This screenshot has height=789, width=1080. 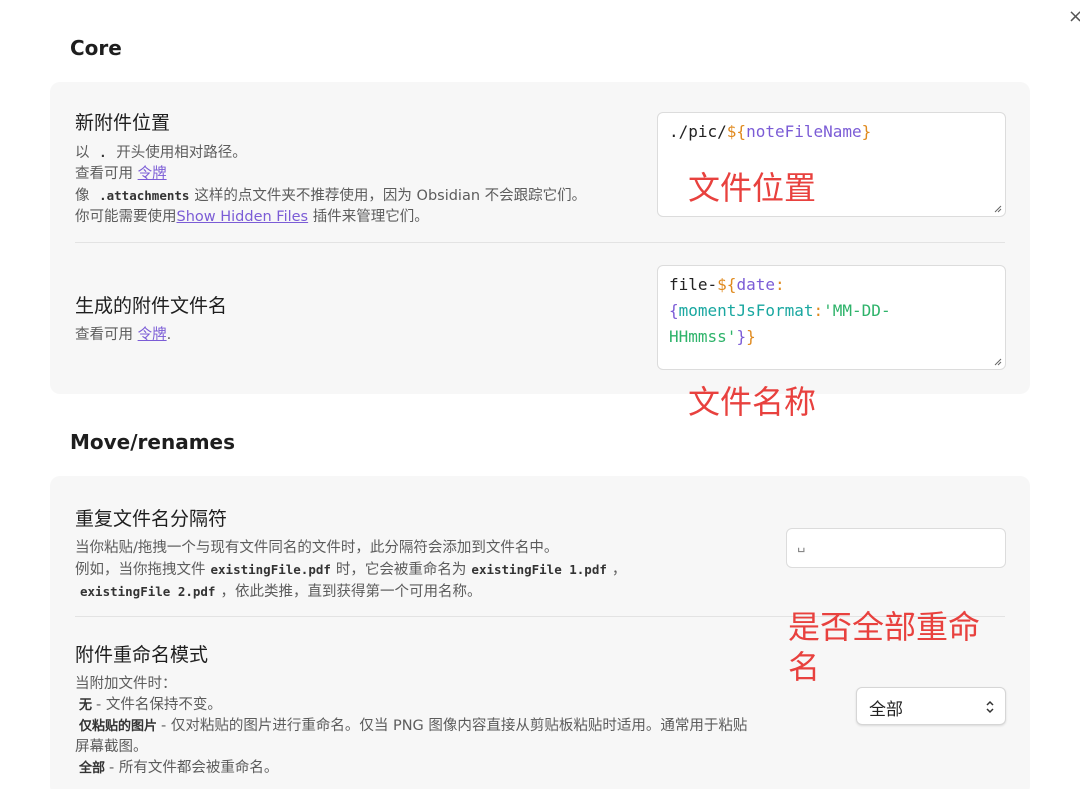 What do you see at coordinates (884, 647) in the screenshot?
I see `annotation-rename-all: 是否全部重命 名` at bounding box center [884, 647].